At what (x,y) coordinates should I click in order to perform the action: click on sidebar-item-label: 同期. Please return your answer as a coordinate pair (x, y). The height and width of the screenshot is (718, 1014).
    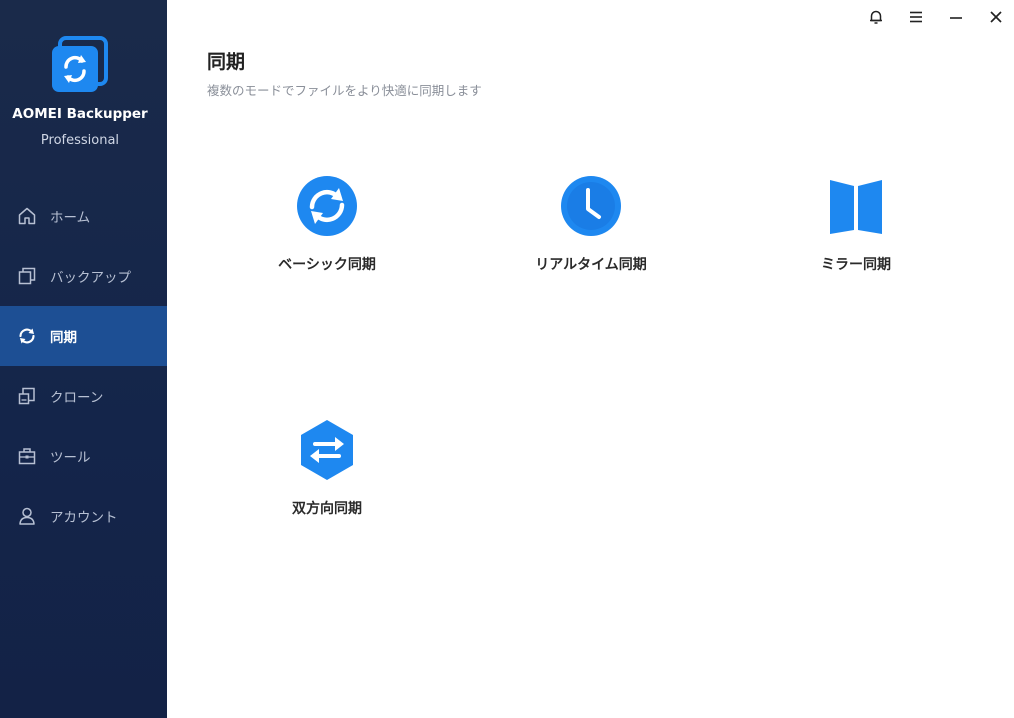
    Looking at the image, I should click on (63, 338).